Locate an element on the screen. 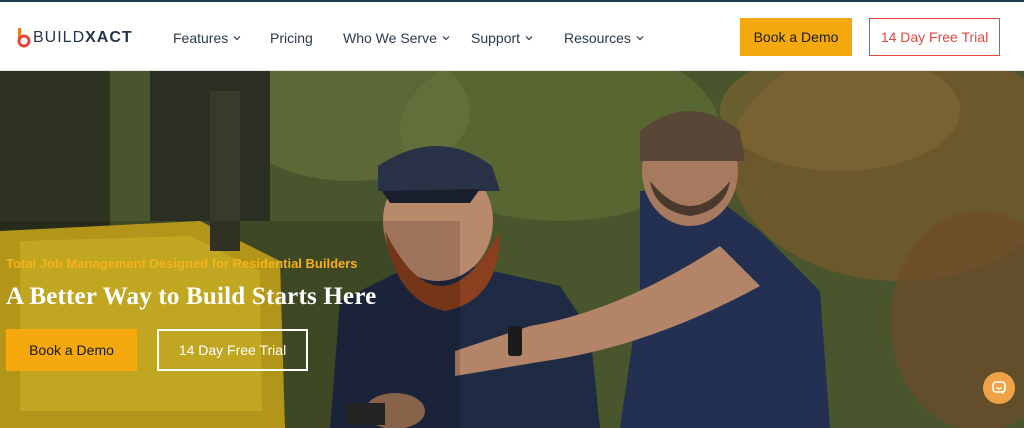 This screenshot has height=428, width=1024. logo-text: BUILDXACT is located at coordinates (83, 37).